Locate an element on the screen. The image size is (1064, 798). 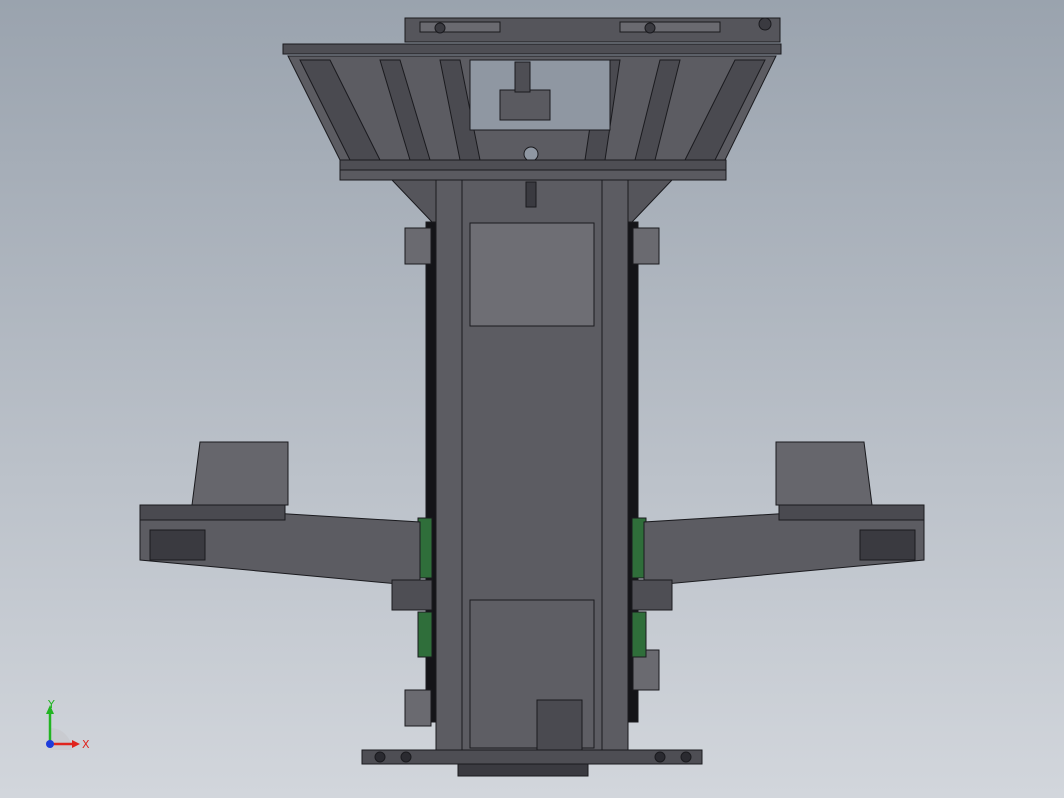
x-axis-label: X is located at coordinates (86, 744).